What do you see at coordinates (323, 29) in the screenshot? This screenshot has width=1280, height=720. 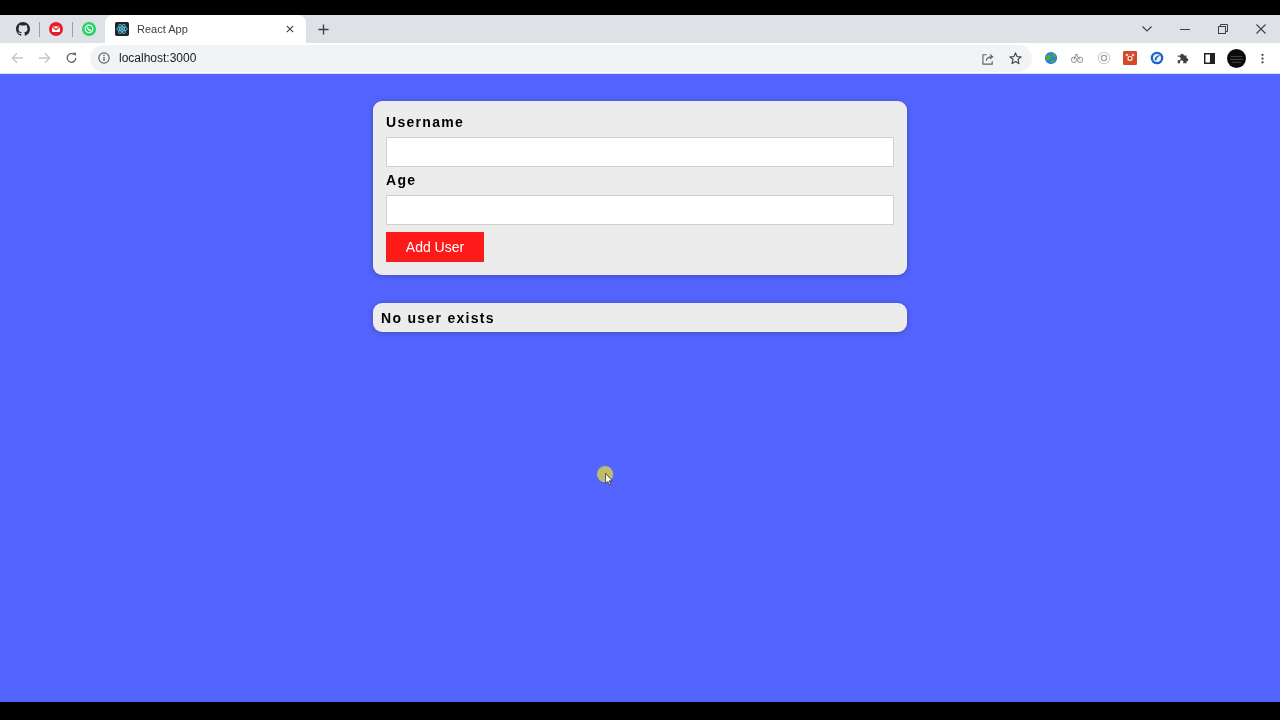 I see `plus-icon` at bounding box center [323, 29].